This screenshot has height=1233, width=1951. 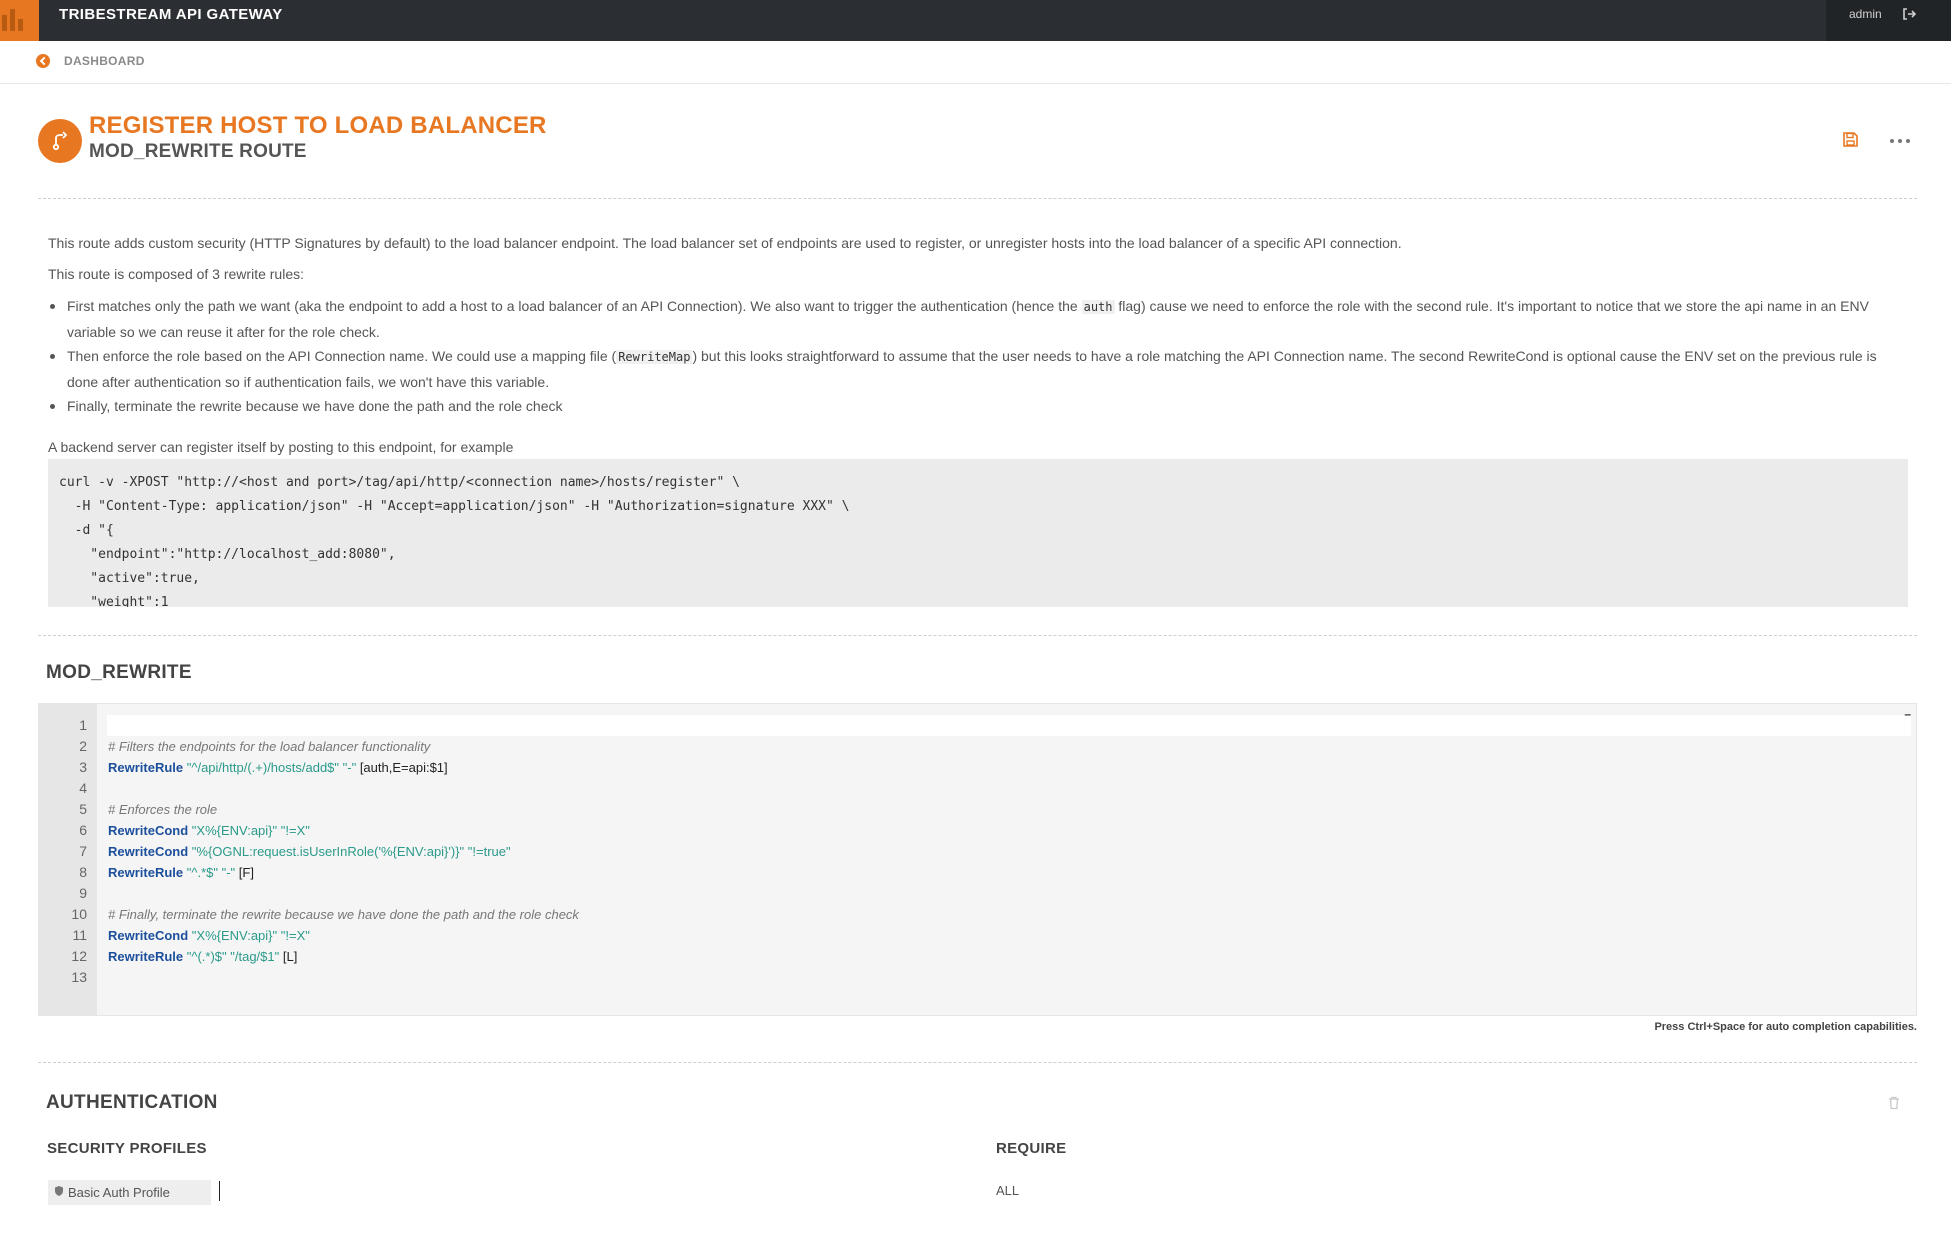 I want to click on line-number: 6, so click(x=83, y=830).